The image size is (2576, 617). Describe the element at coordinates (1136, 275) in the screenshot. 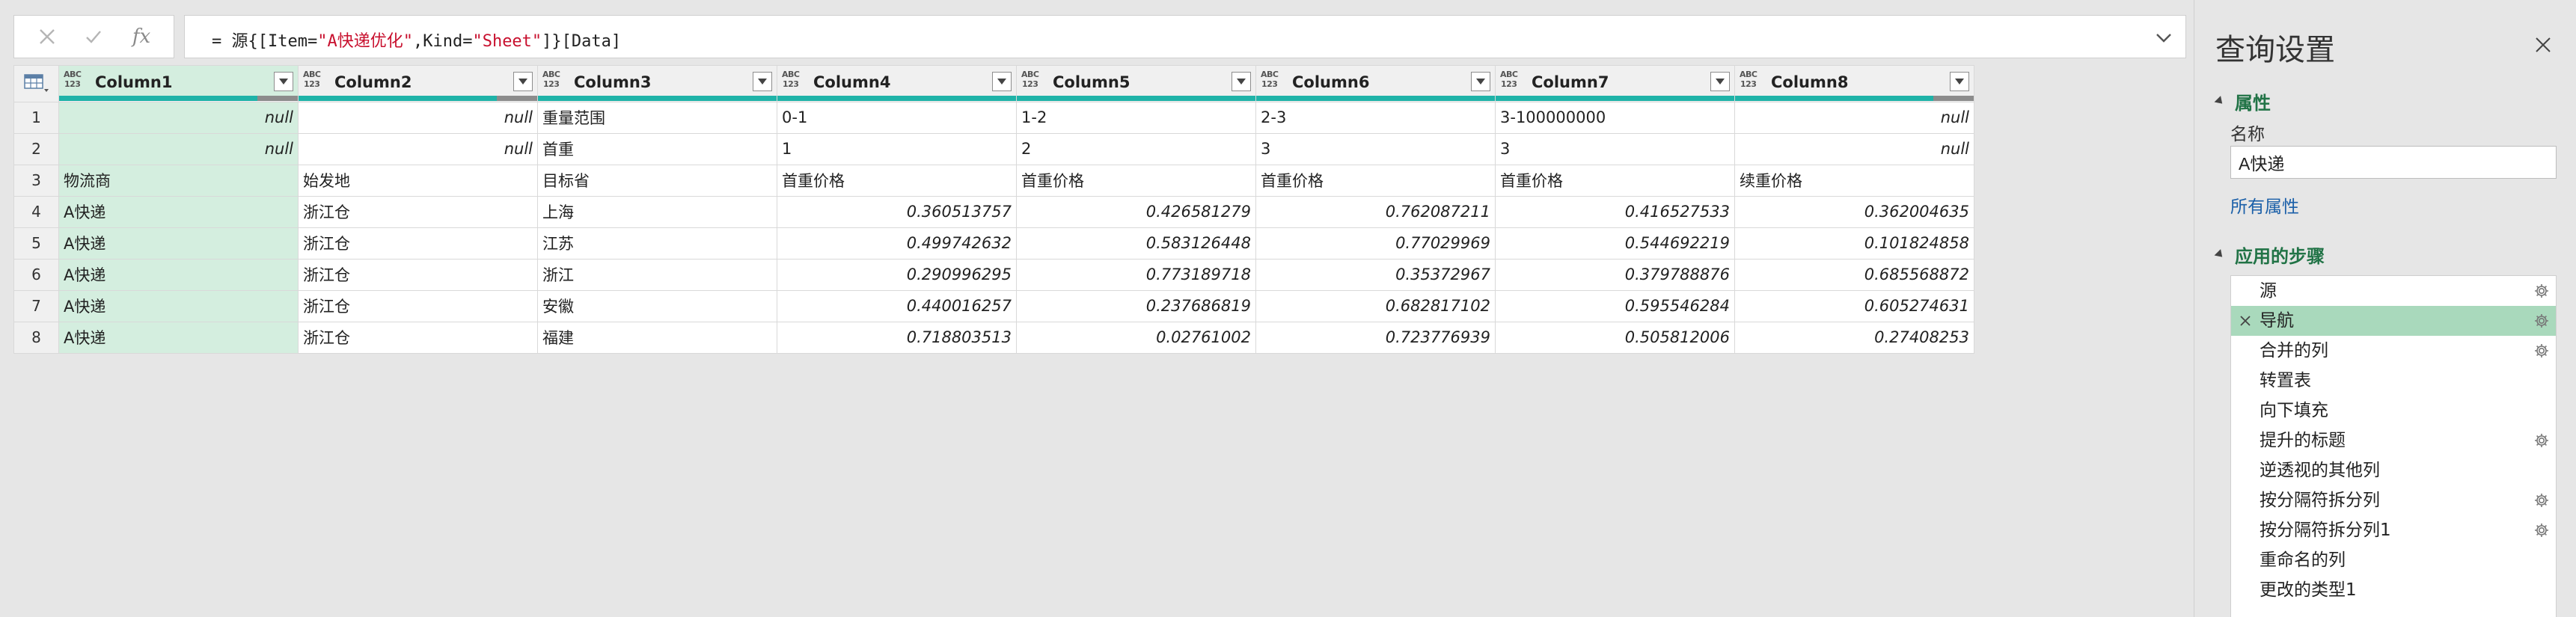

I see `table-cell: 0.773189718` at that location.